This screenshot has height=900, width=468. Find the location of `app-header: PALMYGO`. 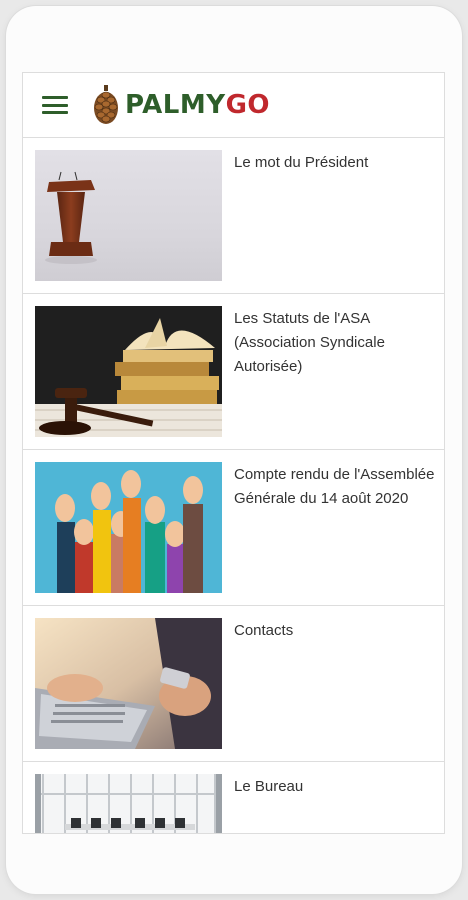

app-header: PALMYGO is located at coordinates (233, 105).